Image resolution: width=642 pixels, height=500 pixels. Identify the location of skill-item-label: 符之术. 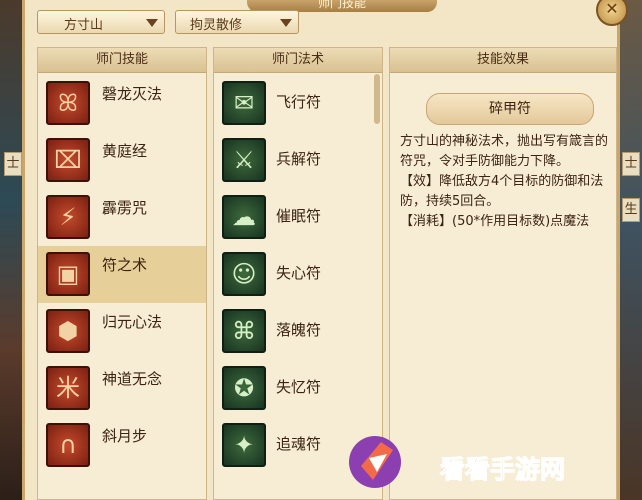
(125, 265).